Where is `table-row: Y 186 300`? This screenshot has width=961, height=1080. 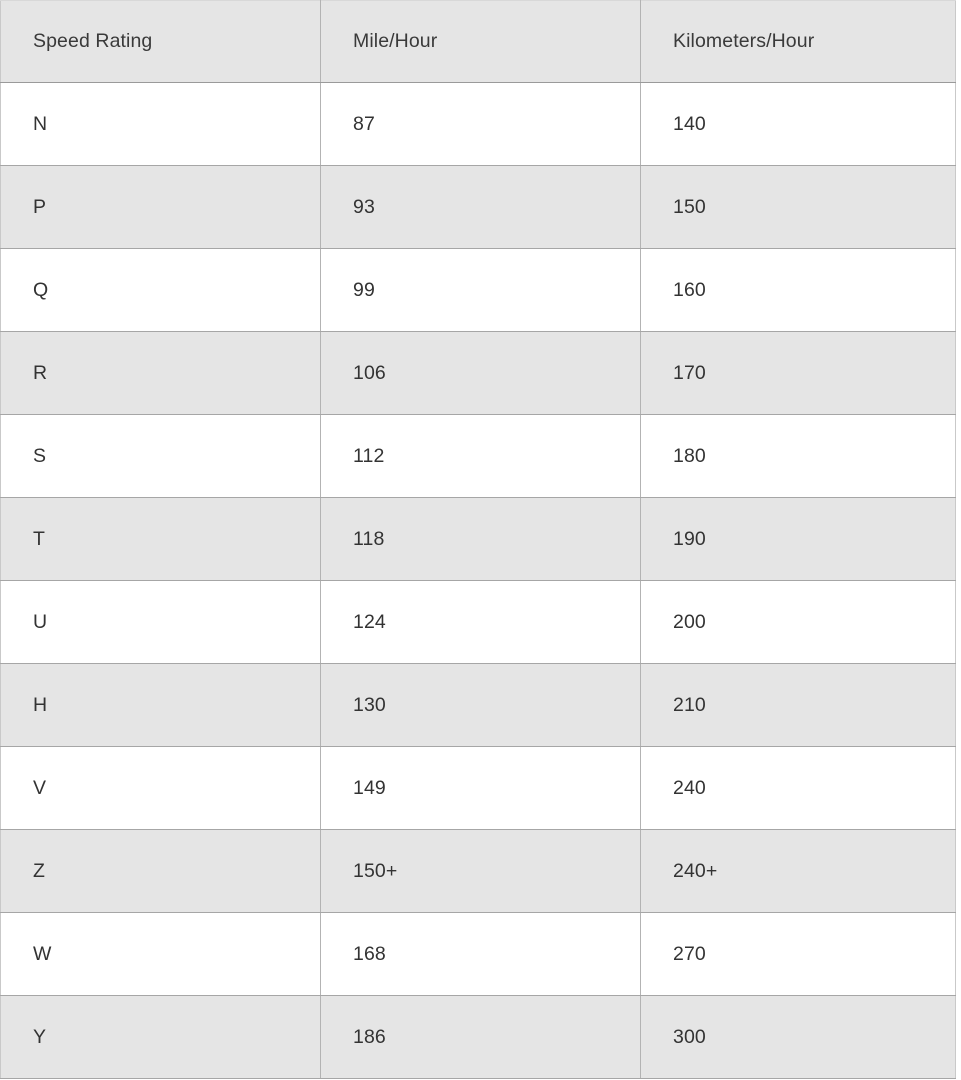 table-row: Y 186 300 is located at coordinates (478, 1037).